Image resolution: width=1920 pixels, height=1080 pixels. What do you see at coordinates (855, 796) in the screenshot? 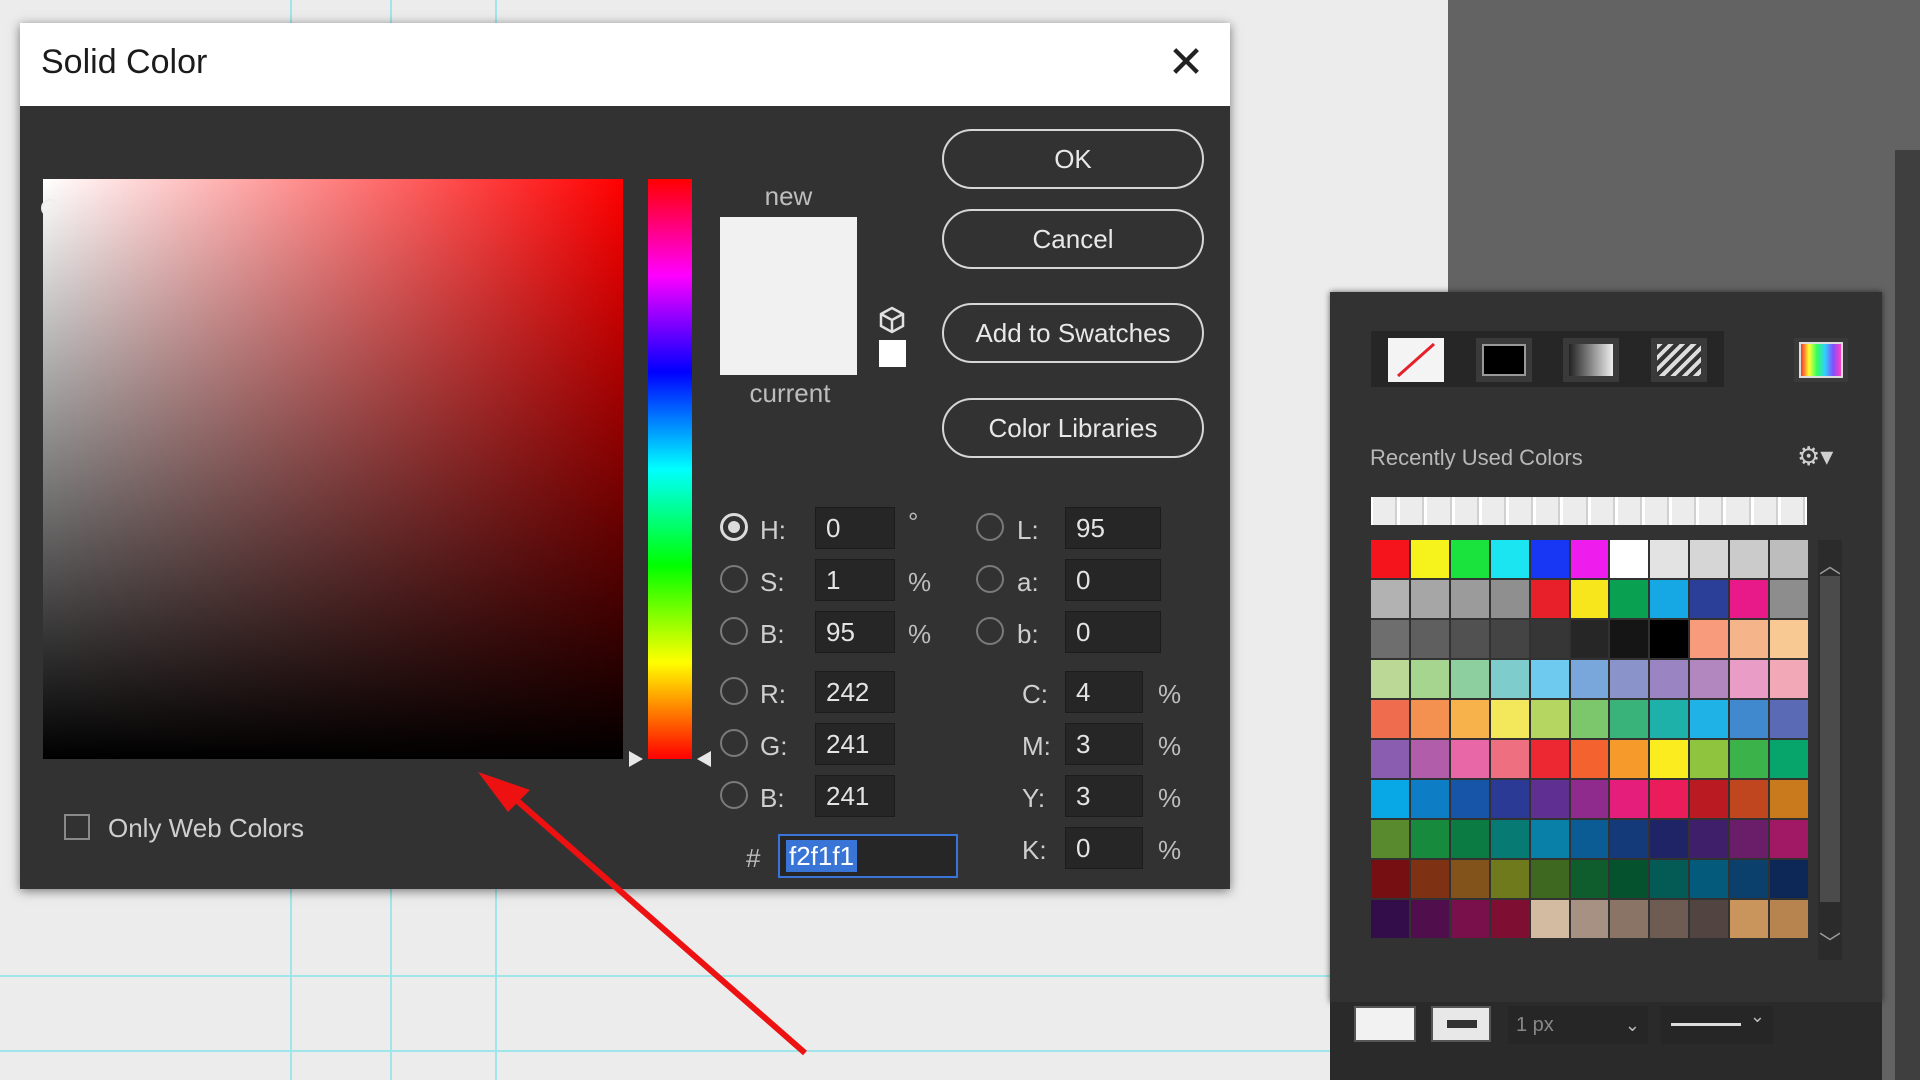
I see `b-rgb-input: 241` at bounding box center [855, 796].